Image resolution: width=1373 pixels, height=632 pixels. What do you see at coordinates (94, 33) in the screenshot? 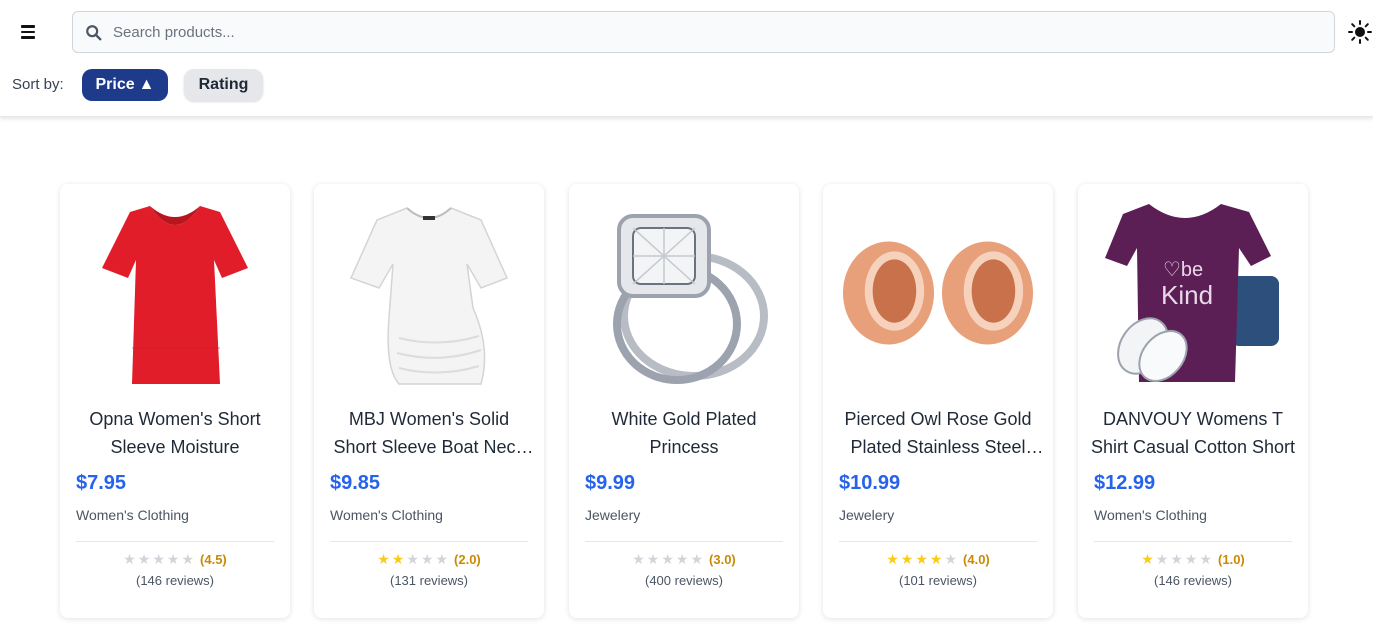
I see `search-icon` at bounding box center [94, 33].